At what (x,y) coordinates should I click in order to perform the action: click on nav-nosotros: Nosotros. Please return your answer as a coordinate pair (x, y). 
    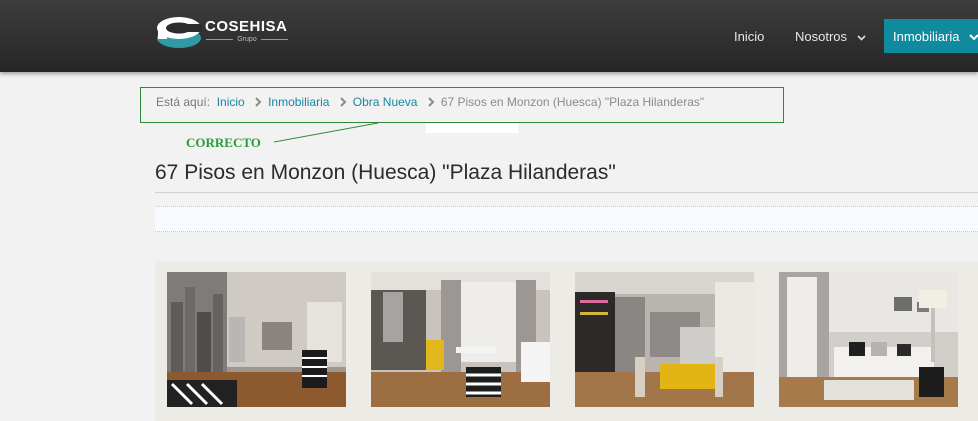
    Looking at the image, I should click on (830, 36).